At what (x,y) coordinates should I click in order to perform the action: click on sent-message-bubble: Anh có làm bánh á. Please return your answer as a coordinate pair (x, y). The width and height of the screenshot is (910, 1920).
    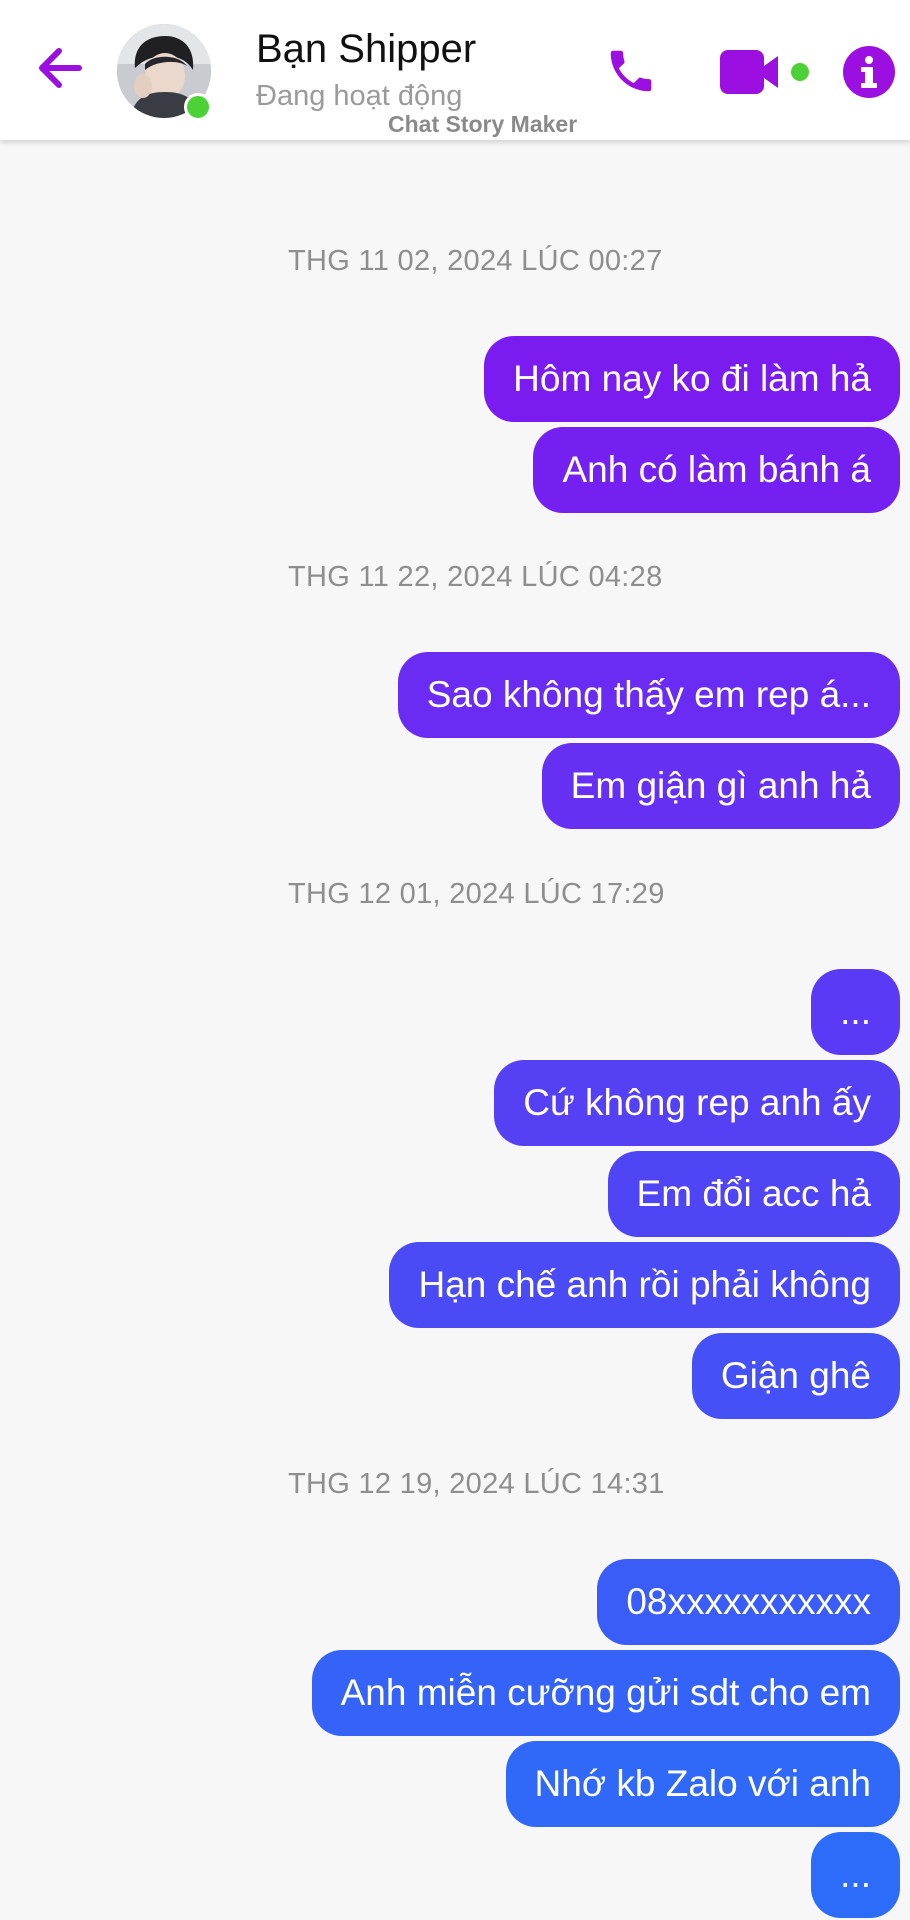
    Looking at the image, I should click on (716, 470).